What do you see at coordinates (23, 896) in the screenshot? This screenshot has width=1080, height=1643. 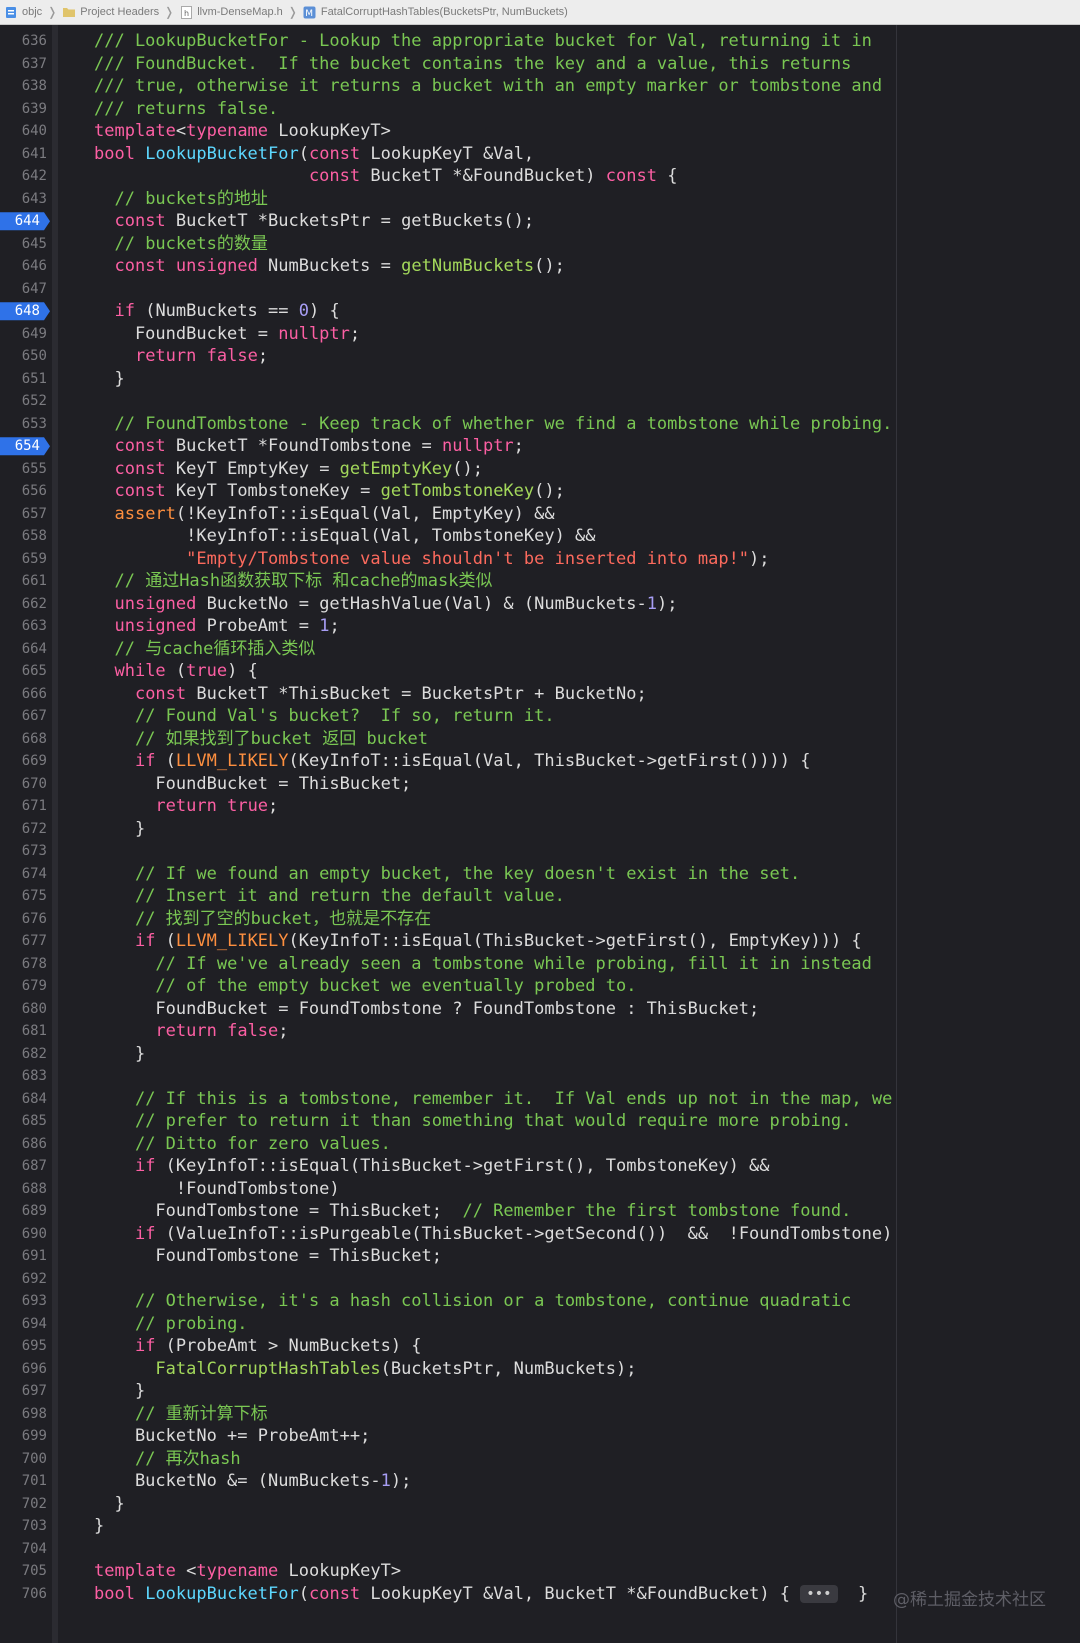 I see `line-number: 675` at bounding box center [23, 896].